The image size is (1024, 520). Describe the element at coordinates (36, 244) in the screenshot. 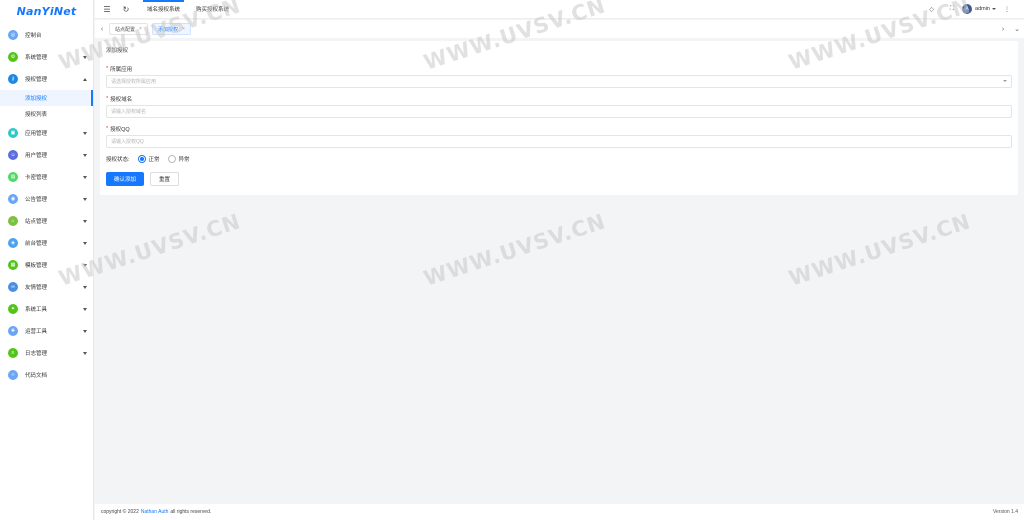

I see `sidebar-item-label: 前台管理` at that location.